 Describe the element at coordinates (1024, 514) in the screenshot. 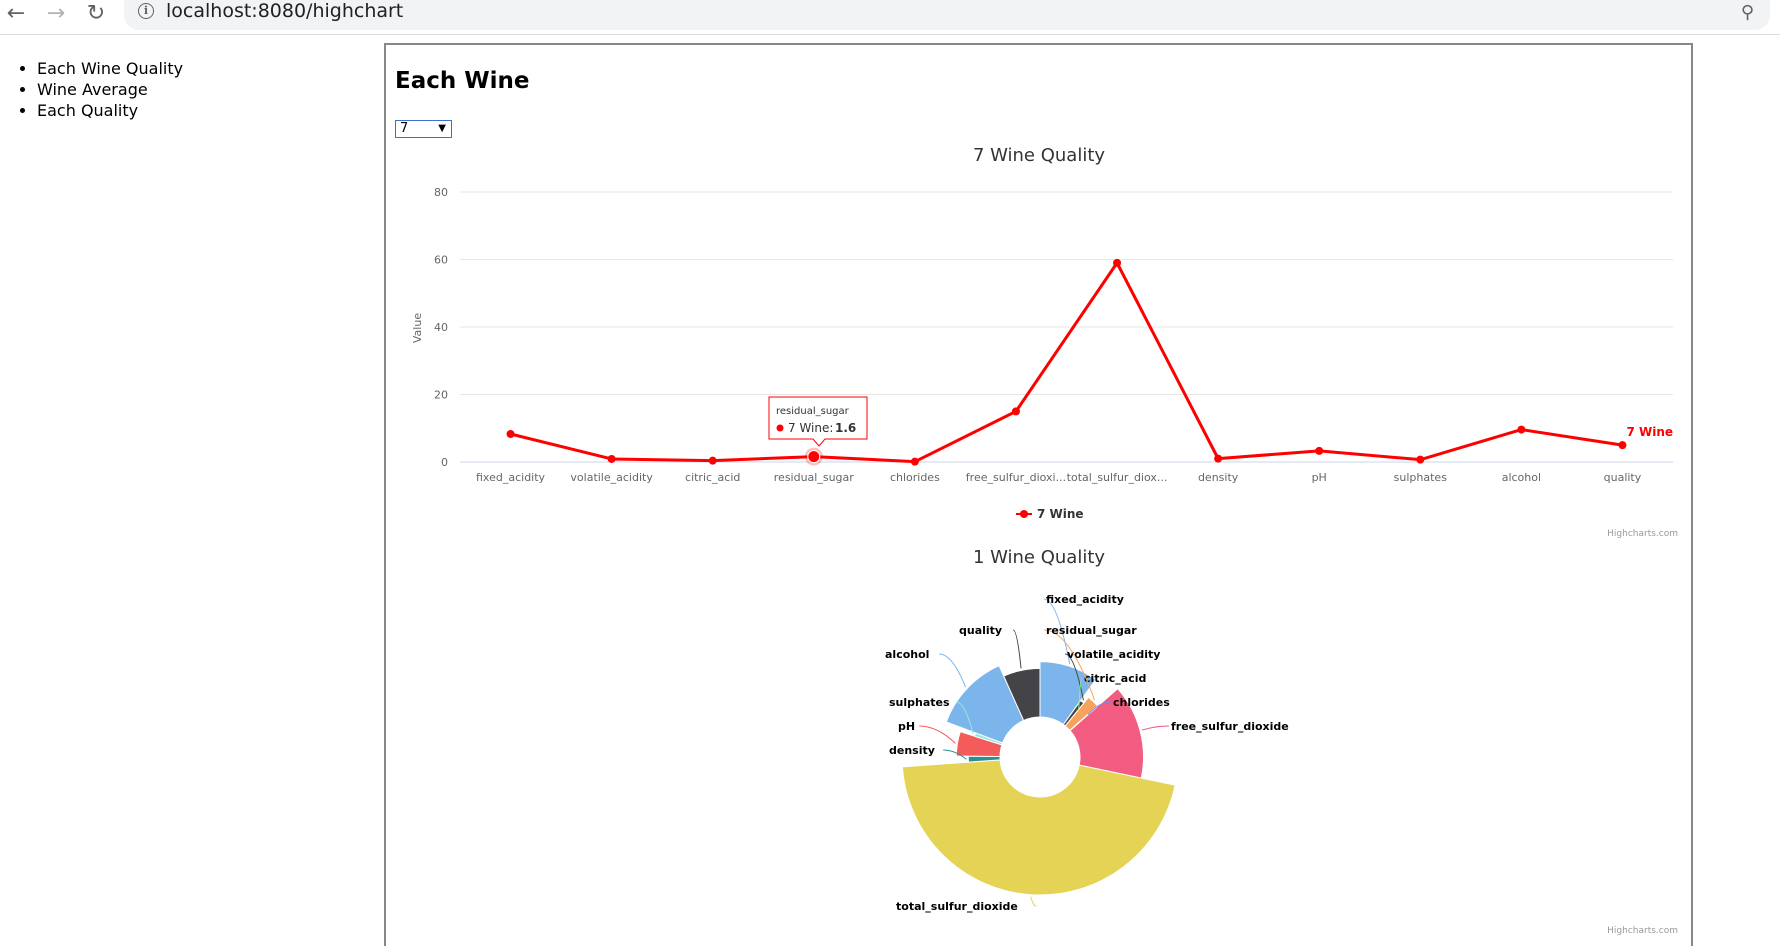

I see `legend-marker` at that location.